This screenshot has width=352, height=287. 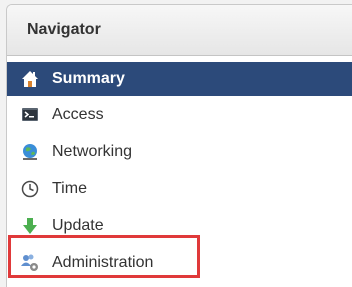 What do you see at coordinates (104, 256) in the screenshot?
I see `administration-highlight-box` at bounding box center [104, 256].